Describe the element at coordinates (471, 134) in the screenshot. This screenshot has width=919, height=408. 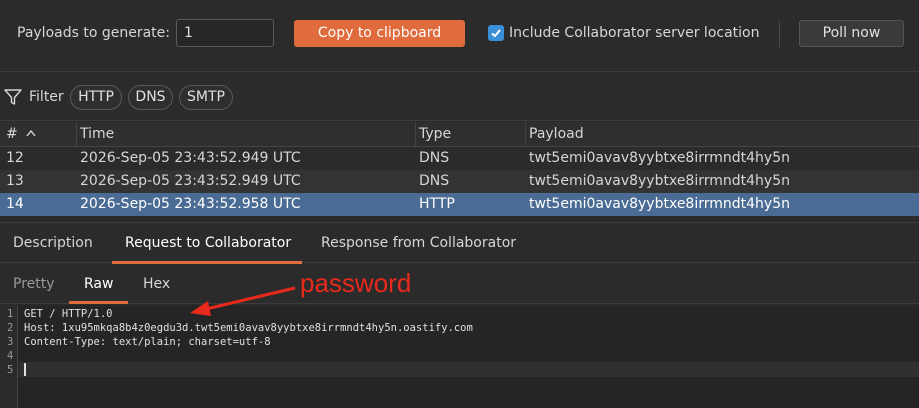
I see `column-header-type: Type` at that location.